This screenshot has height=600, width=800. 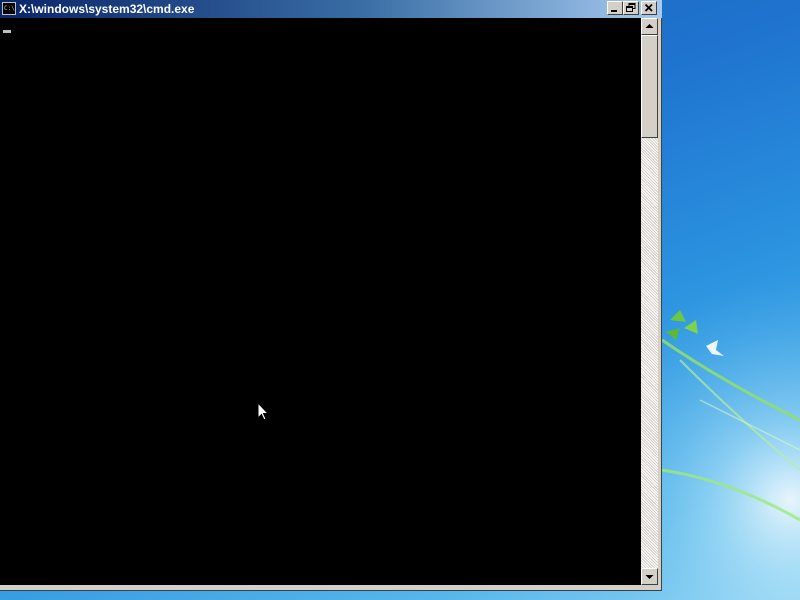 I want to click on title-bar: C:\ X:\windows\system32\cmd.exe, so click(x=331, y=9).